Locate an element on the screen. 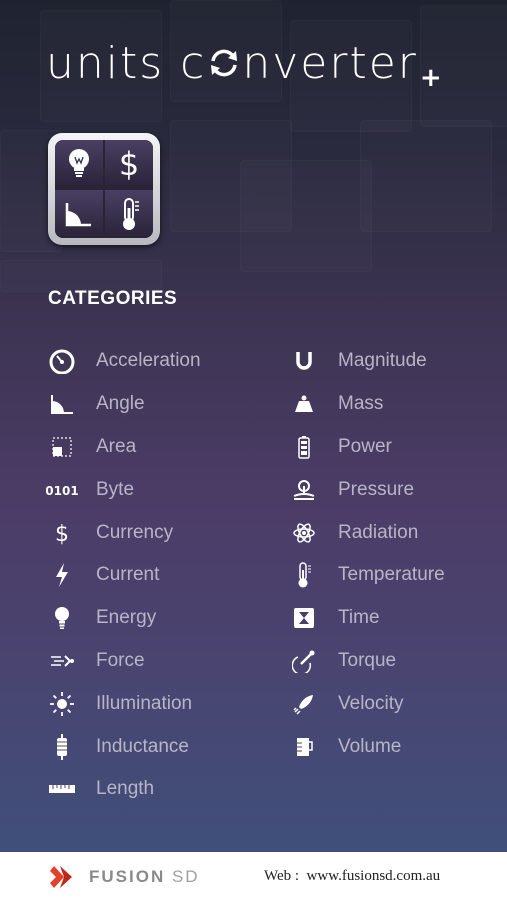 The height and width of the screenshot is (900, 507). category-force: Force is located at coordinates (122, 661).